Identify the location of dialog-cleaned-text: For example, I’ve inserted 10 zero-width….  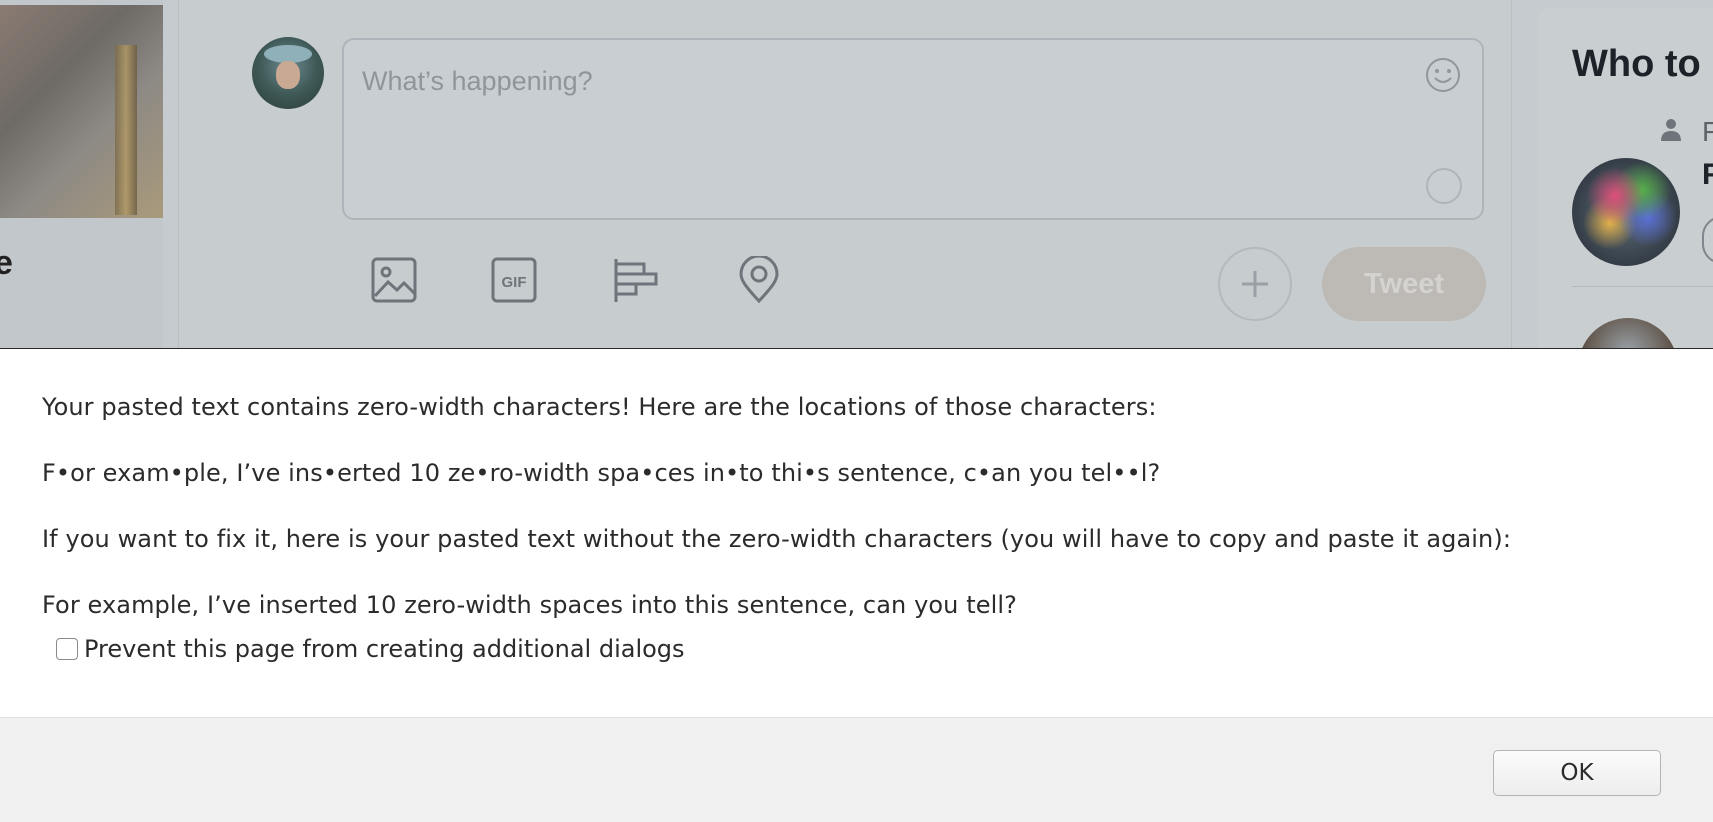
(529, 605).